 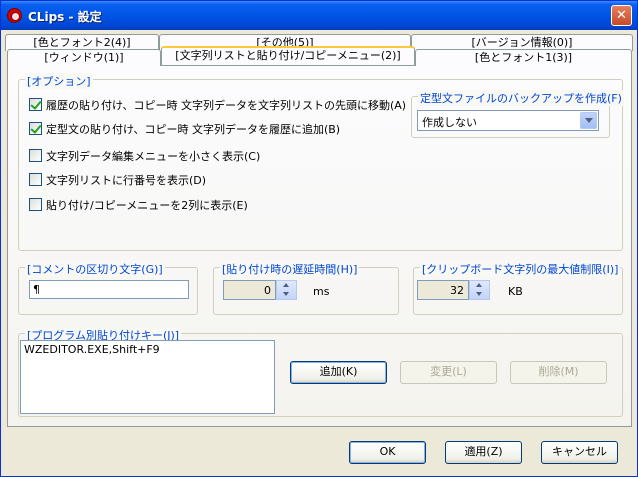 I want to click on checkbox-e, so click(x=35, y=204).